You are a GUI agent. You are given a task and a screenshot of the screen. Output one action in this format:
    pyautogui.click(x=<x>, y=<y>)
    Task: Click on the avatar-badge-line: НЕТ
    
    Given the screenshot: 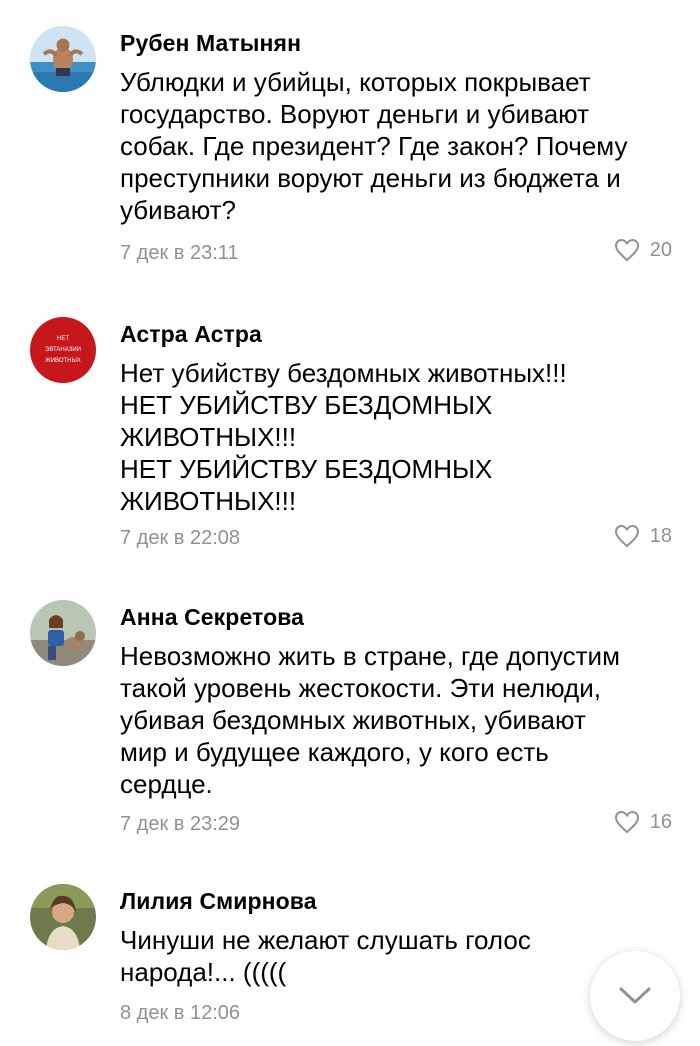 What is the action you would take?
    pyautogui.click(x=63, y=339)
    